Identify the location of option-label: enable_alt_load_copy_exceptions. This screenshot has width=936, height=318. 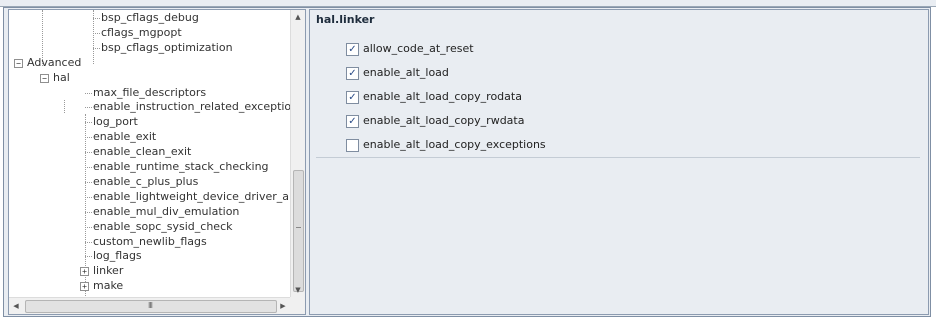
(454, 144).